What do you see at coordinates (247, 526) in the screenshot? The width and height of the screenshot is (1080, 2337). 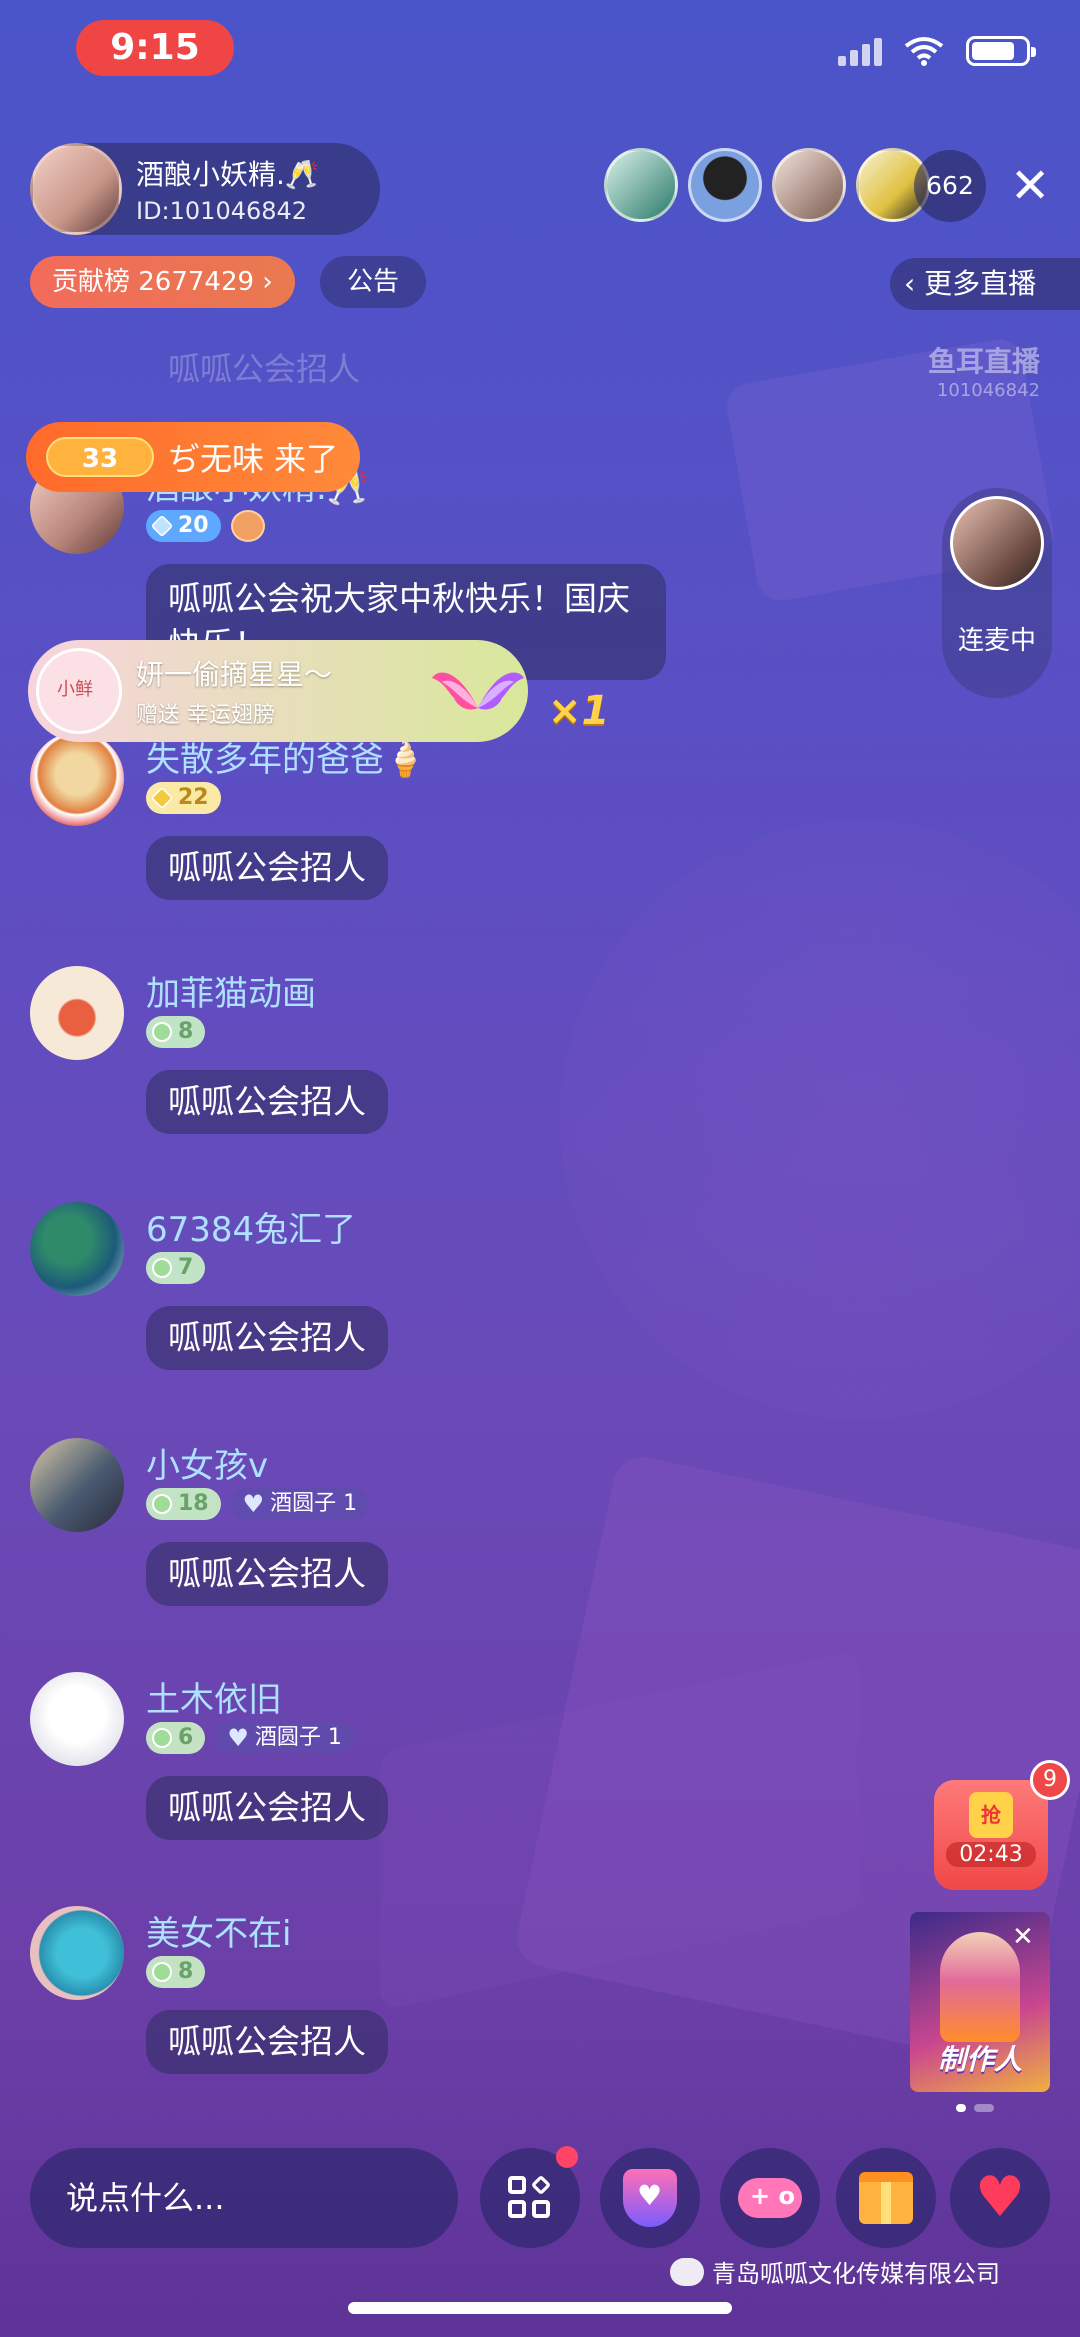 I see `medal-icon` at bounding box center [247, 526].